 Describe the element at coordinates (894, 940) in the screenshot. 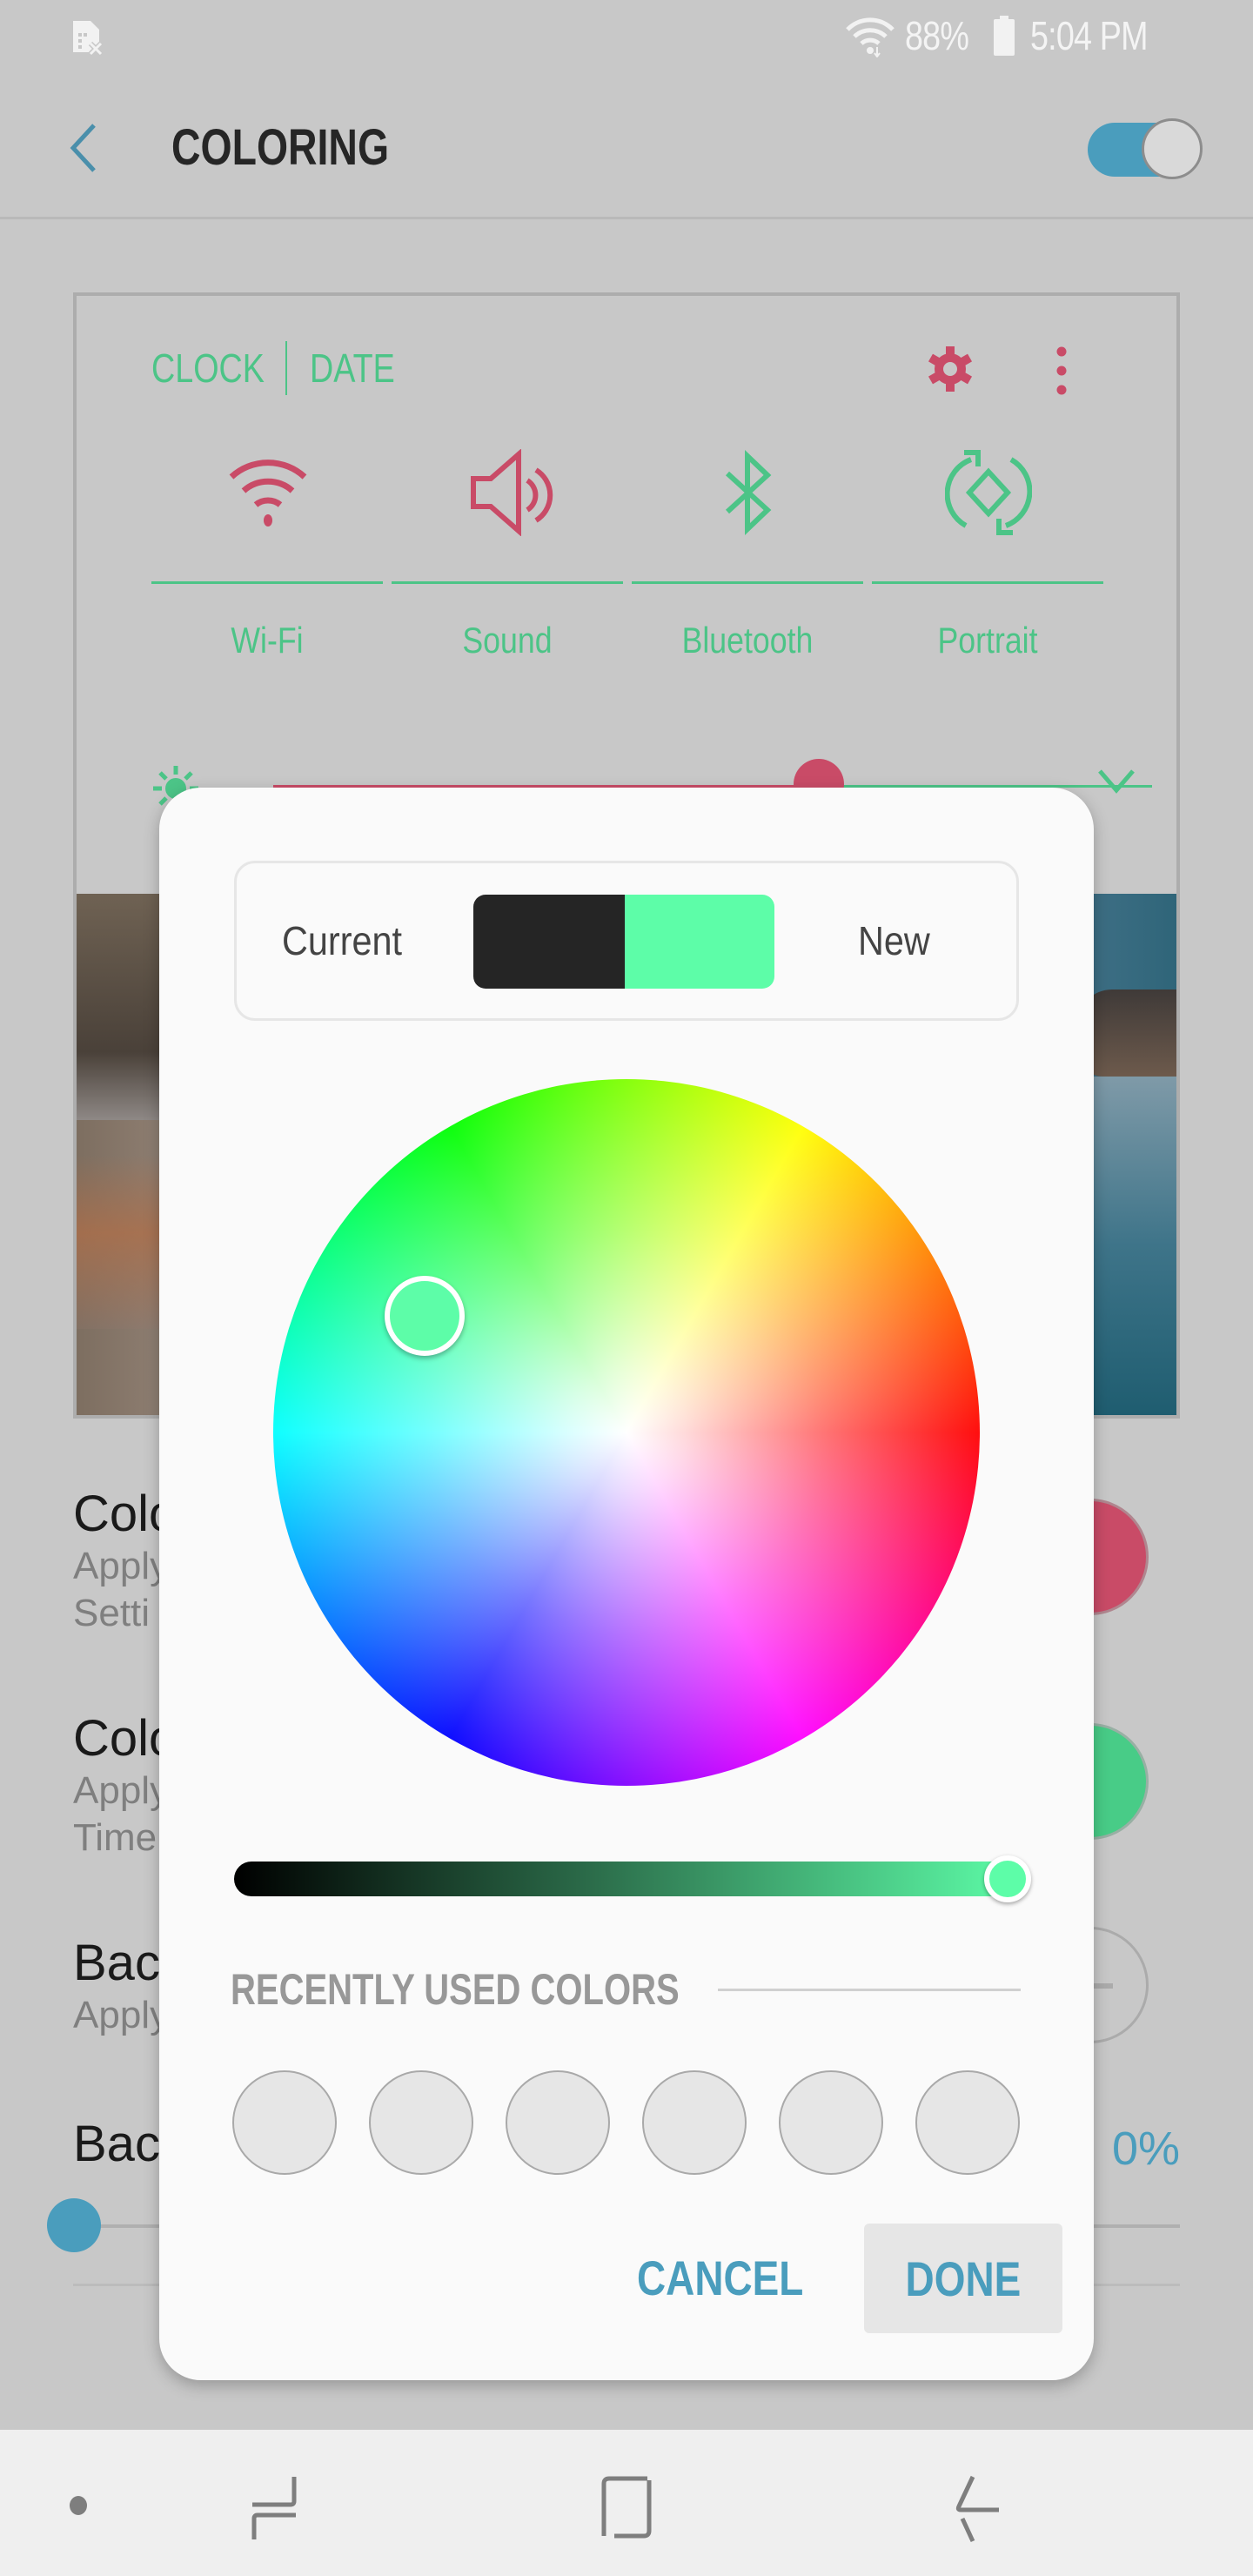

I see `new-label: New` at that location.